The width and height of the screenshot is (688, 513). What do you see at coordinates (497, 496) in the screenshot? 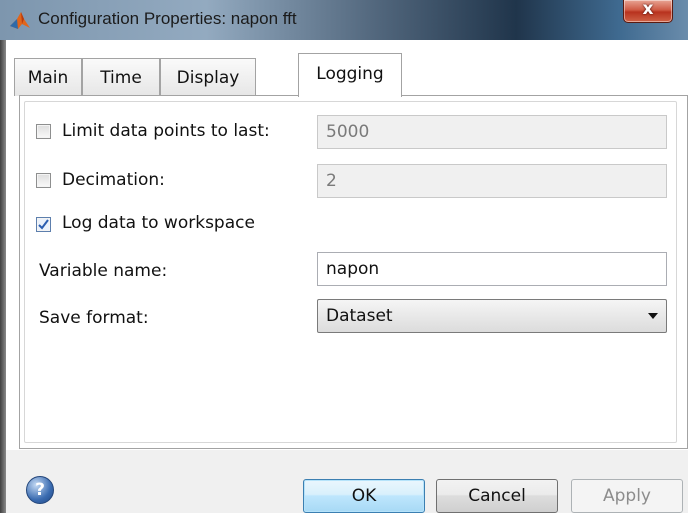
I see `cancel-button: Cancel` at bounding box center [497, 496].